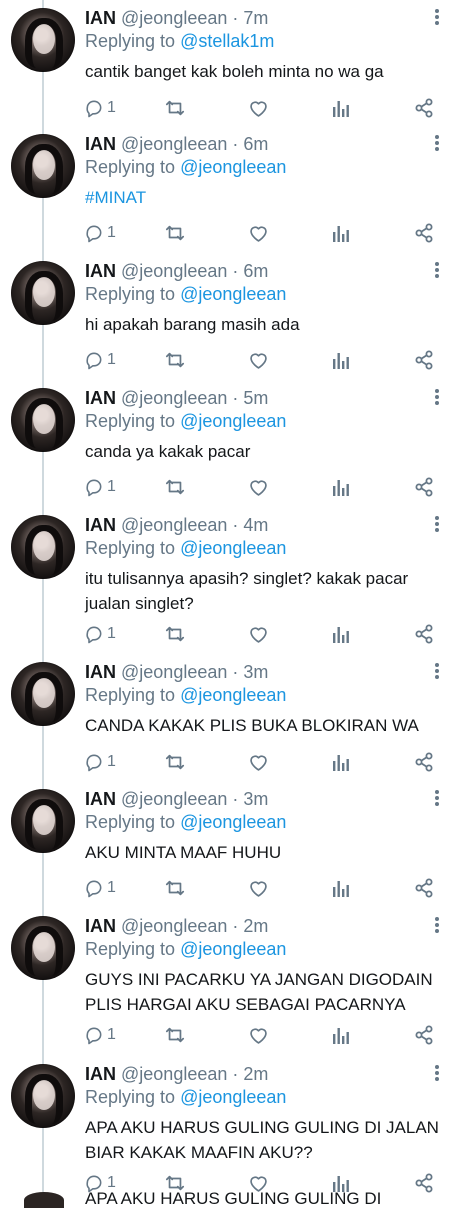 Image resolution: width=463 pixels, height=1210 pixels. Describe the element at coordinates (265, 197) in the screenshot. I see `tweet-text: #MINAT` at that location.